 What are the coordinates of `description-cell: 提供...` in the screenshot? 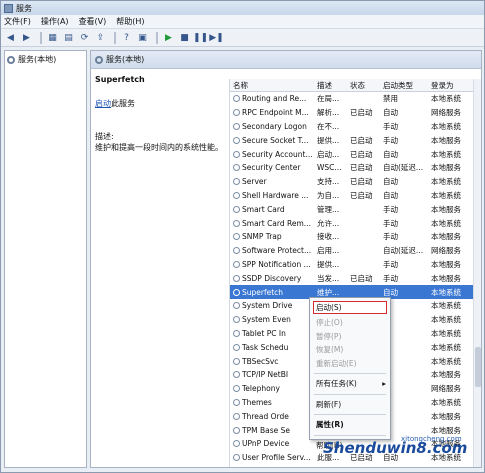 It's located at (328, 264).